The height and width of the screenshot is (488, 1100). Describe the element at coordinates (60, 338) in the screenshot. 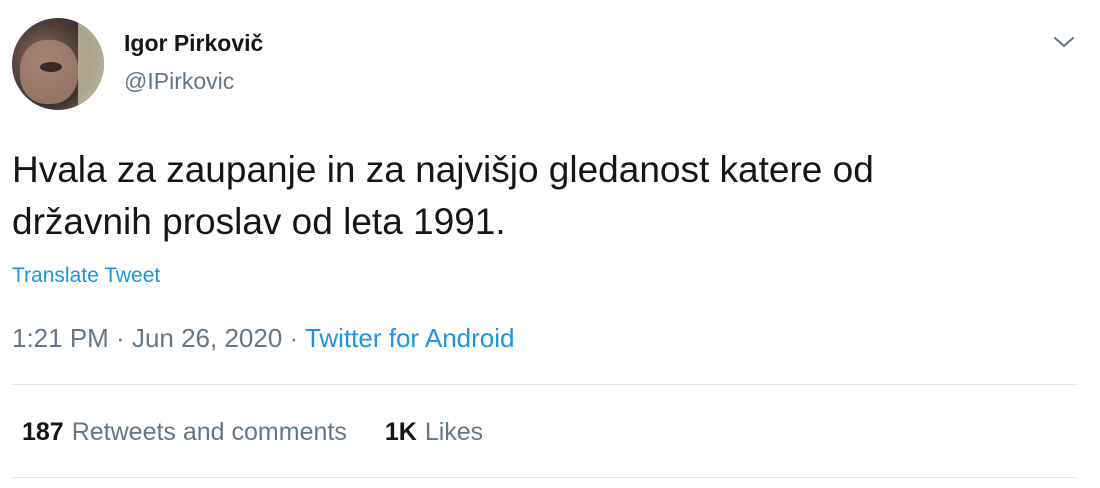

I see `tweet-time: 1:21 PM` at that location.